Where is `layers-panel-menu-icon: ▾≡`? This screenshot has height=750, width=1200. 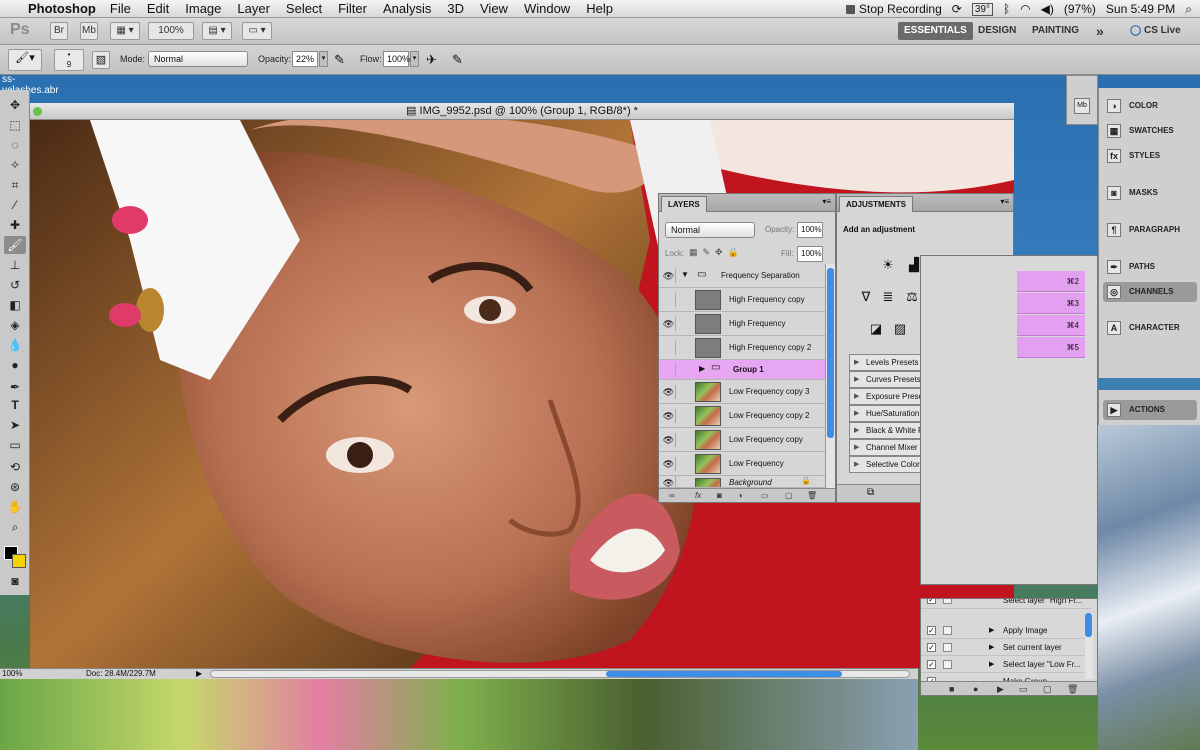 layers-panel-menu-icon: ▾≡ is located at coordinates (826, 201).